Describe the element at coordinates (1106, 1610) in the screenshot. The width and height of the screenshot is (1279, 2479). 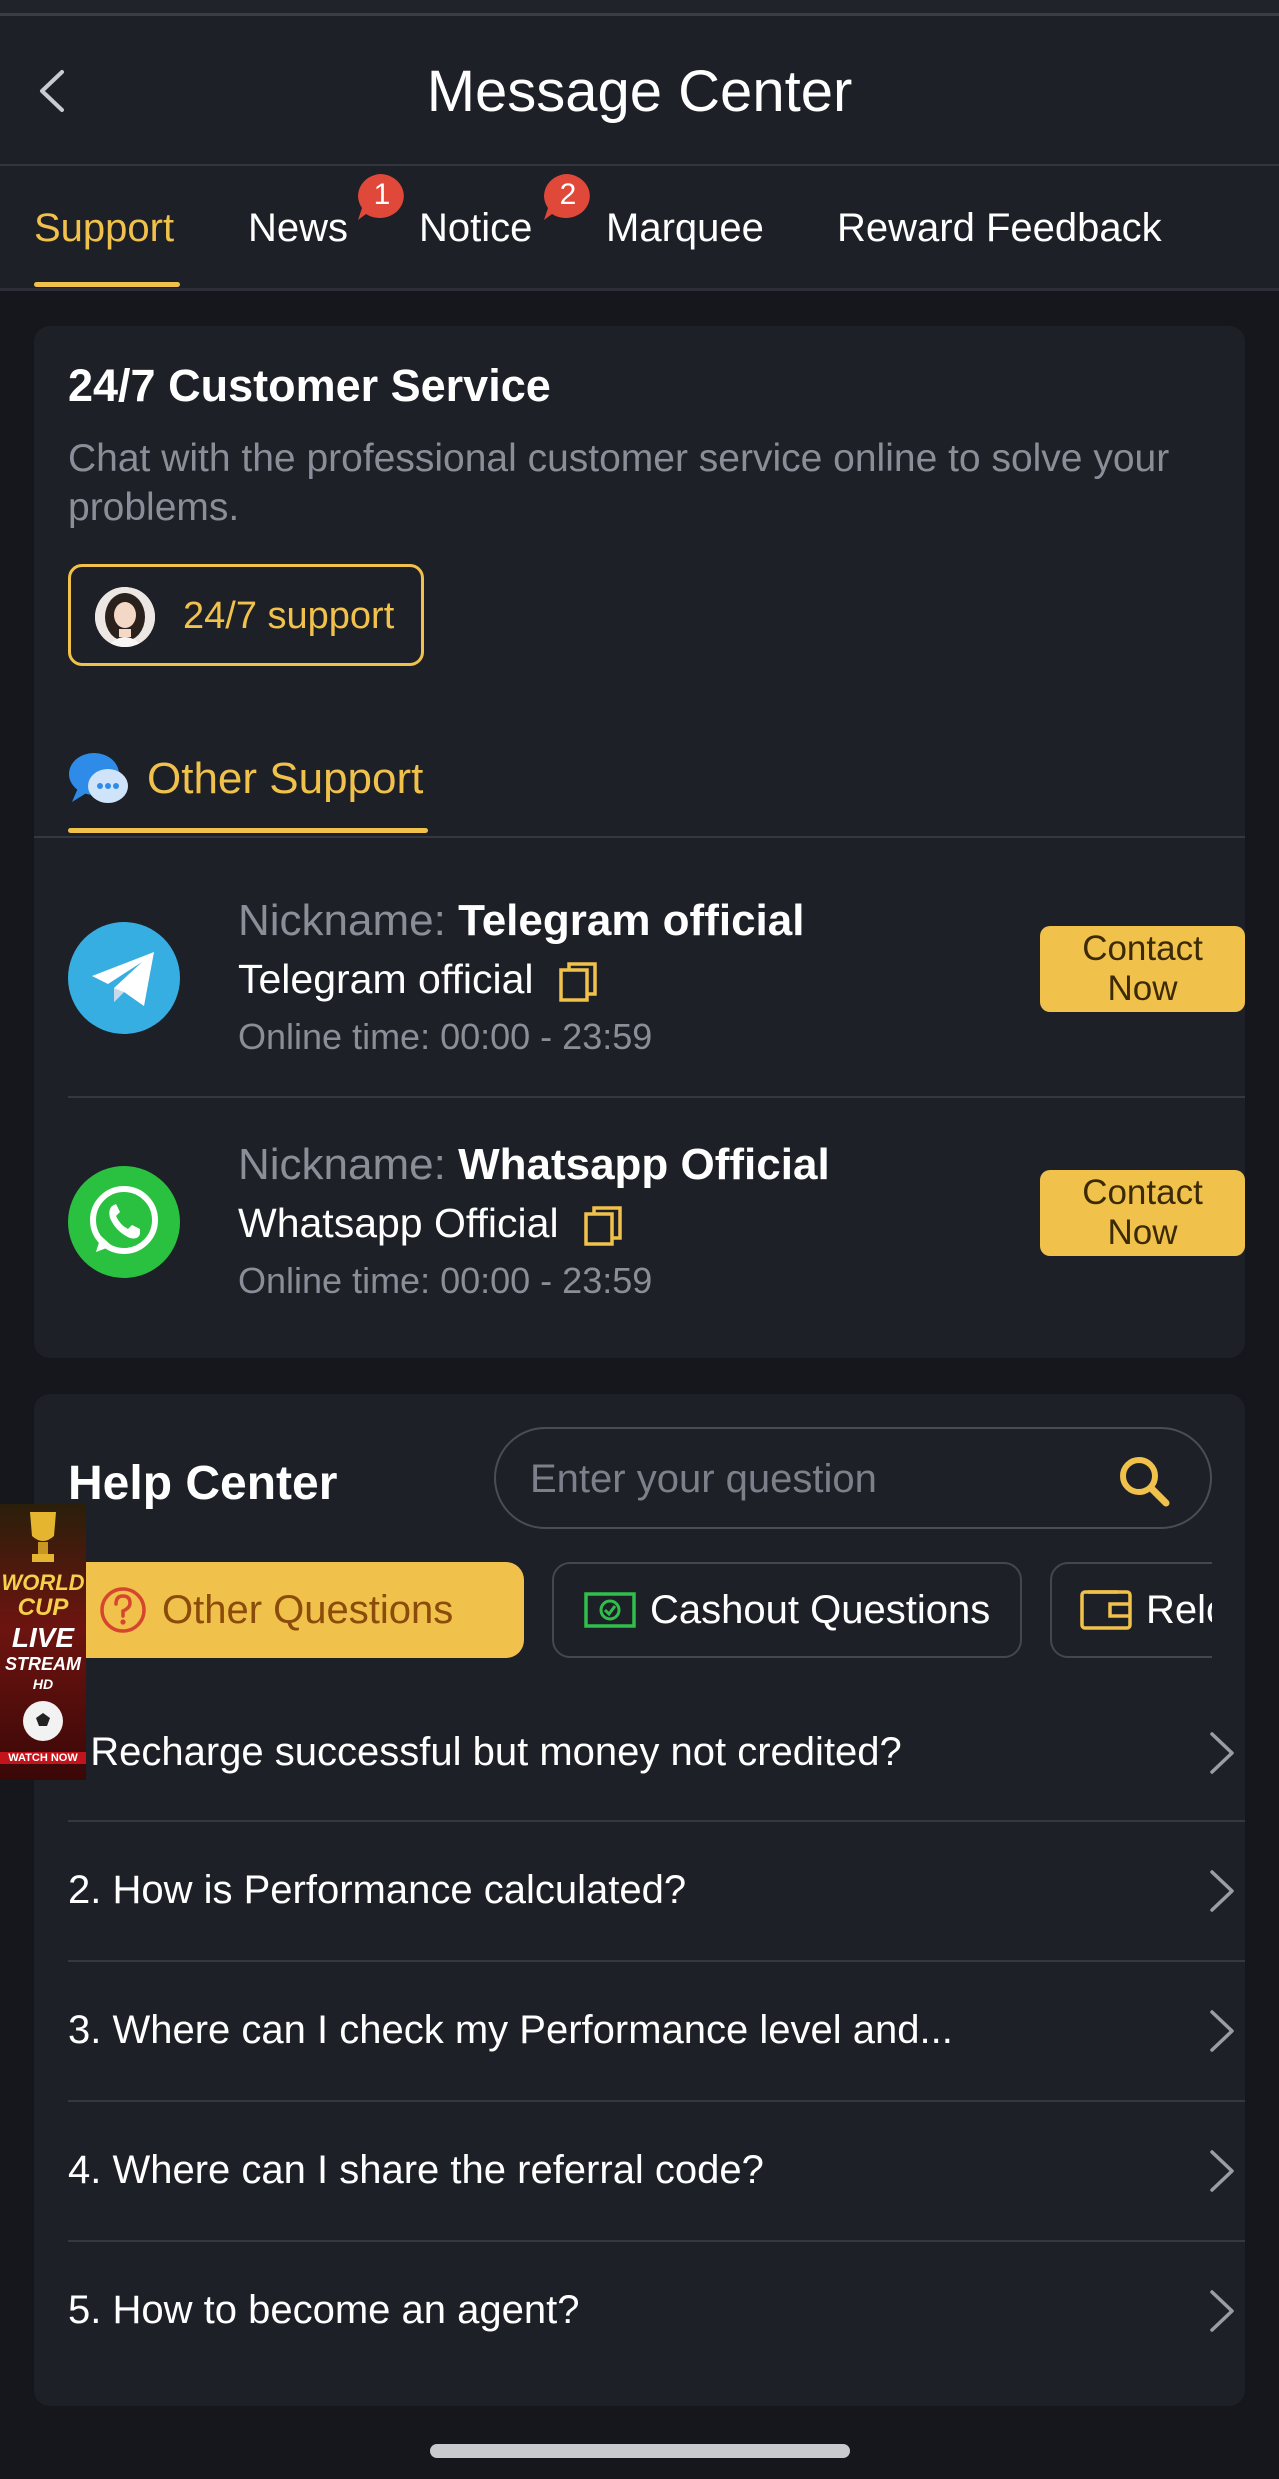
I see `wallet-icon` at that location.